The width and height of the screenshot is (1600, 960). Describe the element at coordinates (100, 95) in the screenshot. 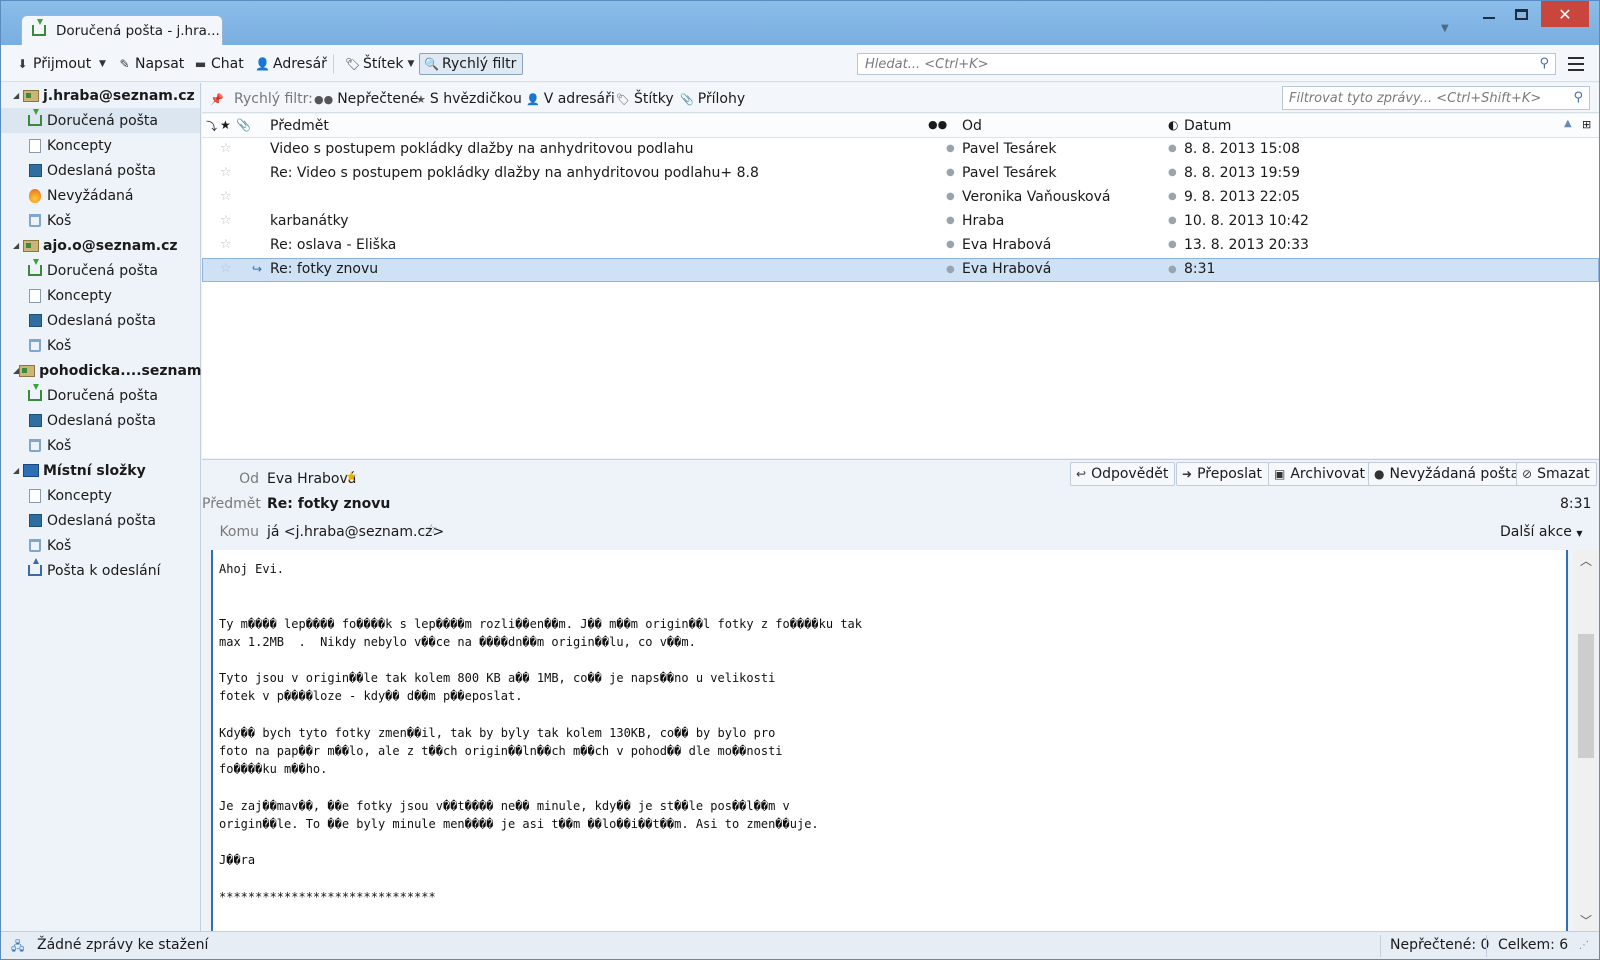

I see `account-j-hraba: ◢ j.hraba@seznam.cz` at that location.